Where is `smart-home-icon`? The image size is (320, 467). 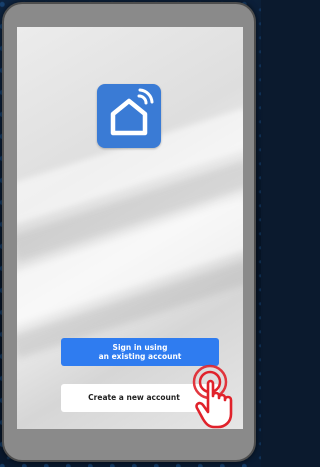 smart-home-icon is located at coordinates (129, 116).